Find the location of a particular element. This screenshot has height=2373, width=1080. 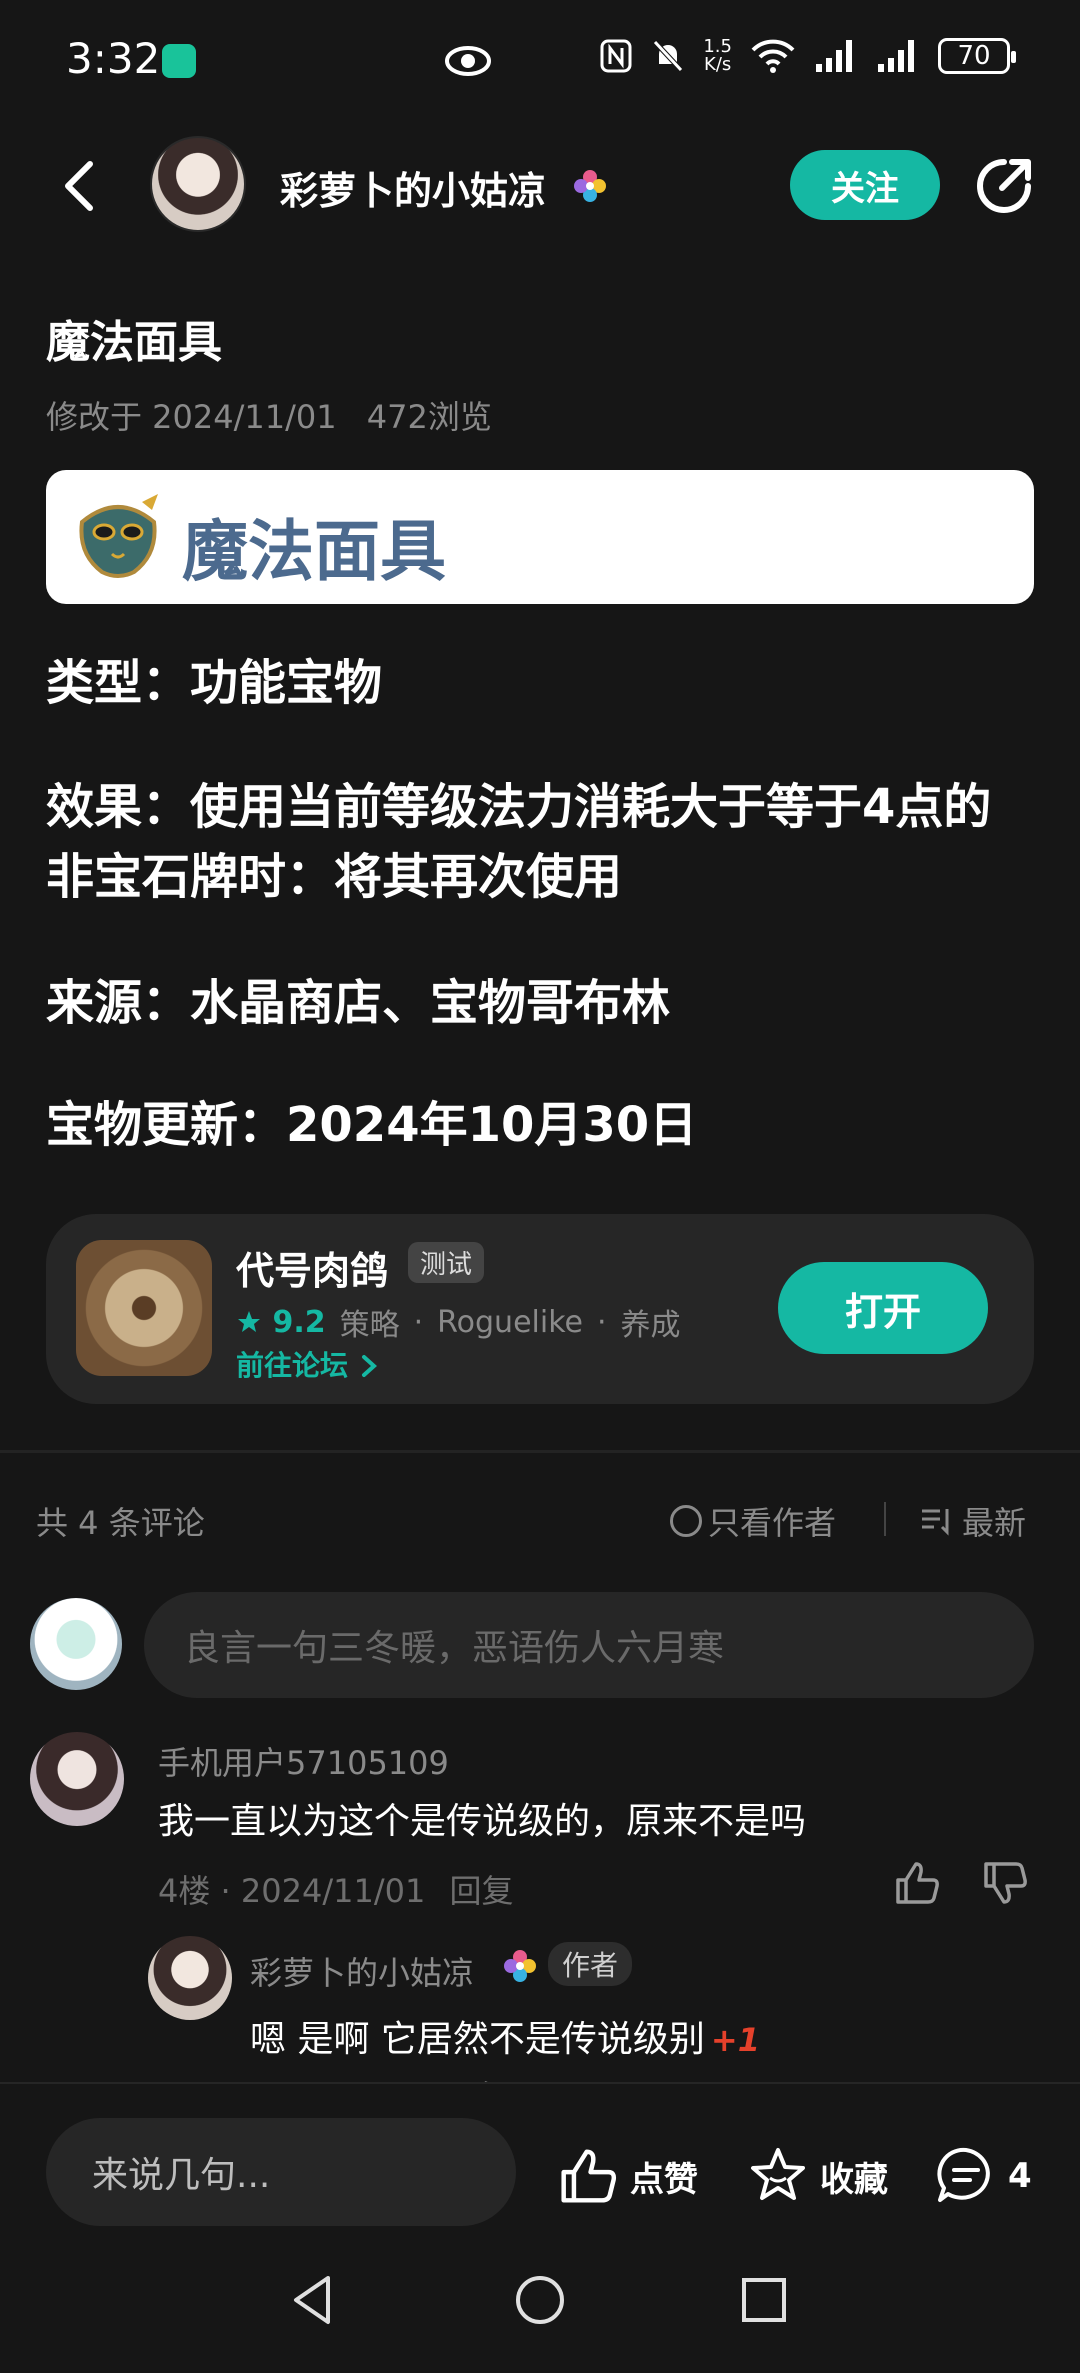

radio-circle-icon is located at coordinates (686, 1521).